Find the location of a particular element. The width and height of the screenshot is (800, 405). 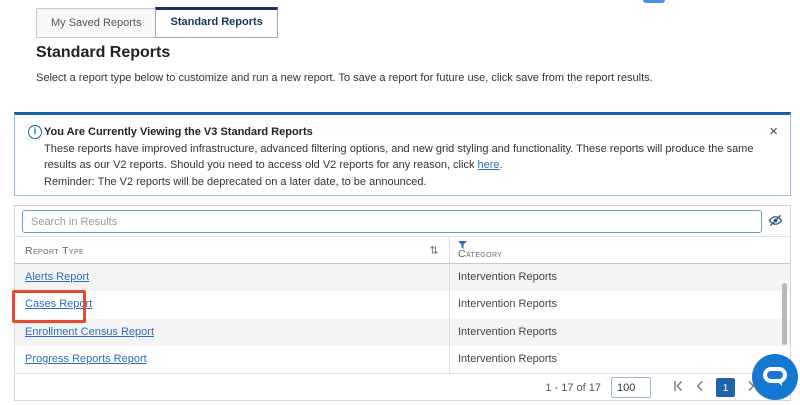

banner-close-button: × is located at coordinates (773, 131).